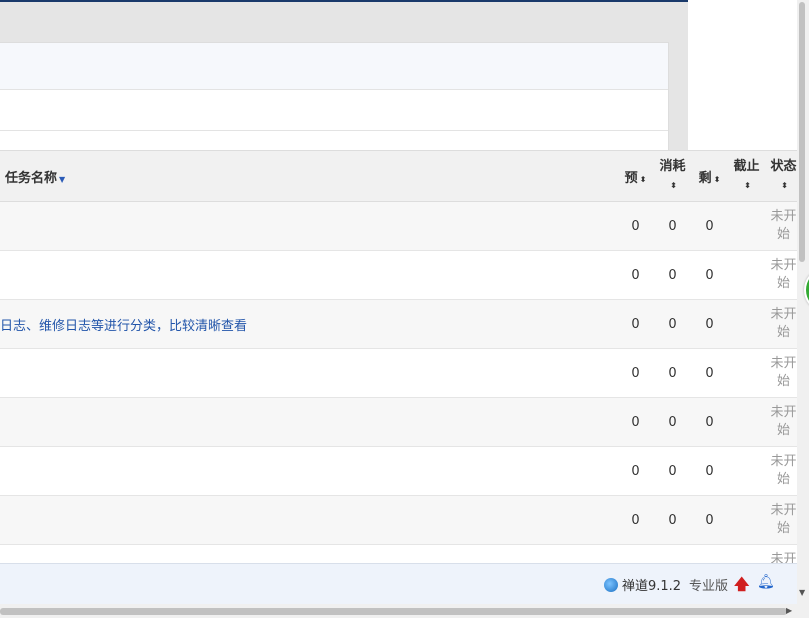 The height and width of the screenshot is (618, 809). I want to click on column-header-estimate: 预 ⬍, so click(635, 176).